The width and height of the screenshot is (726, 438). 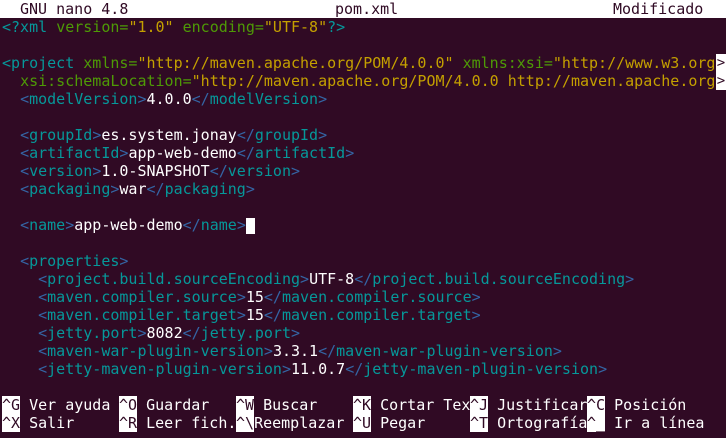 What do you see at coordinates (367, 9) in the screenshot?
I see `file-name: pom.xml` at bounding box center [367, 9].